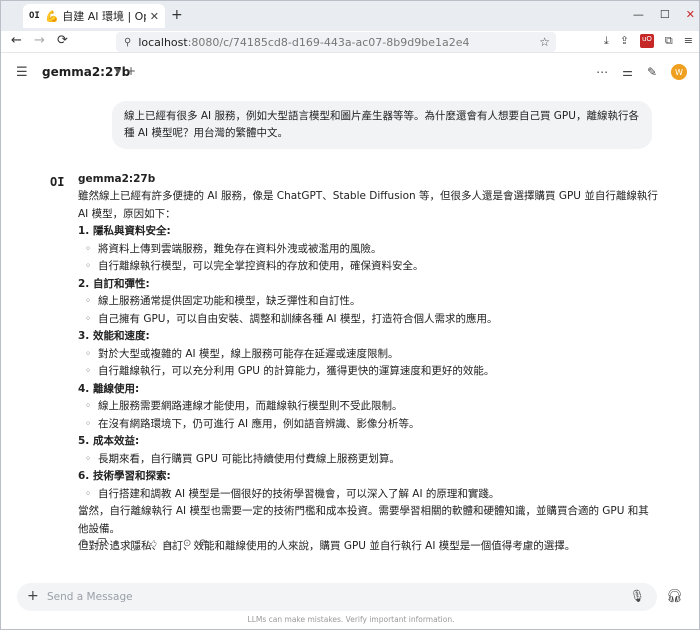 This screenshot has height=630, width=700. What do you see at coordinates (606, 41) in the screenshot?
I see `downloads-icon: ⤓` at bounding box center [606, 41].